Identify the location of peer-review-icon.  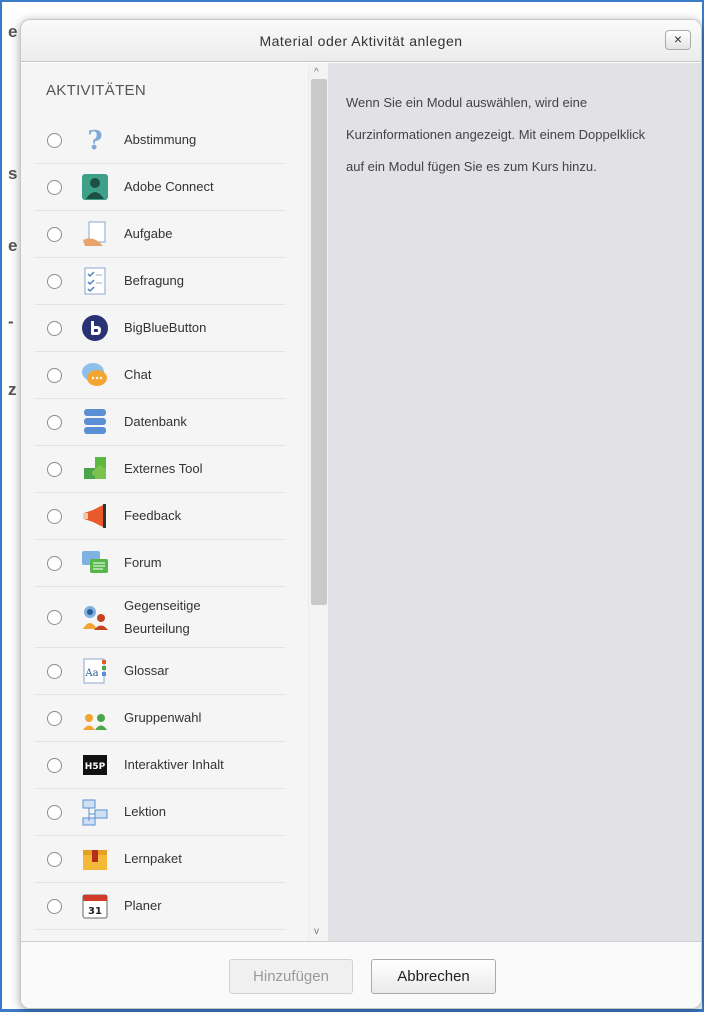
(95, 617).